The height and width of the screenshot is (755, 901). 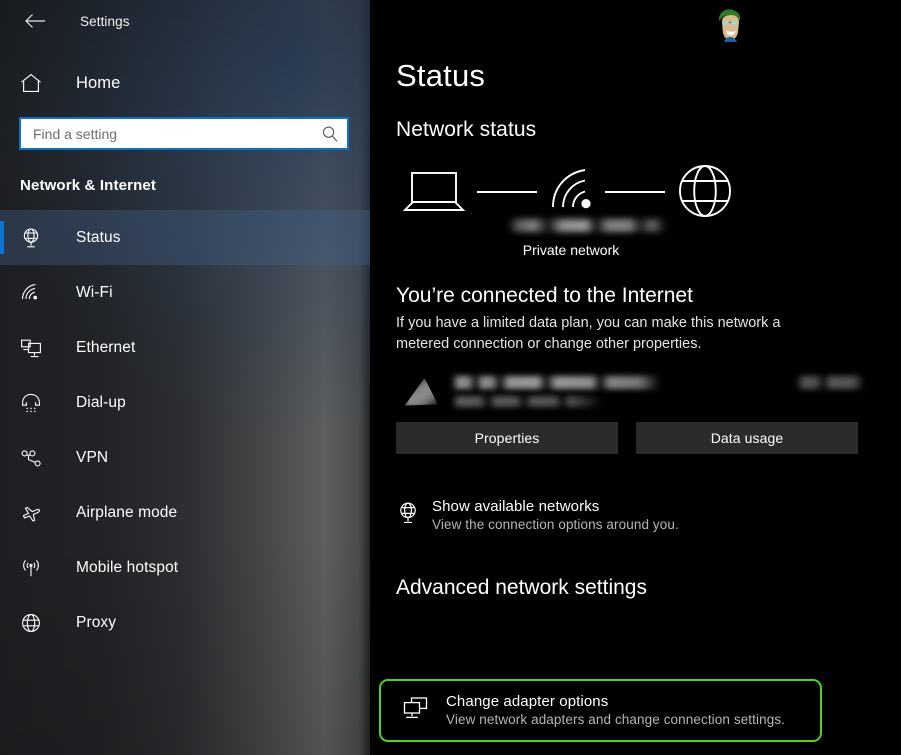 What do you see at coordinates (2, 237) in the screenshot?
I see `selection-accent-bar` at bounding box center [2, 237].